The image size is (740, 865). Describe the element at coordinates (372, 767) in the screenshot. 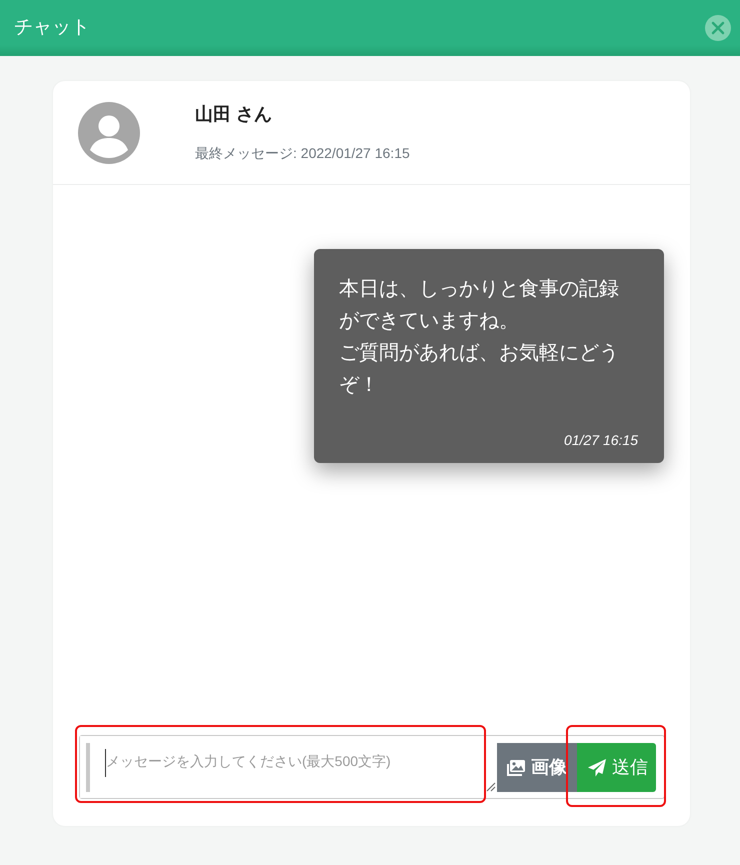

I see `message-input-group: メッセージを入力してください(最大500文字) 画像 送信` at that location.